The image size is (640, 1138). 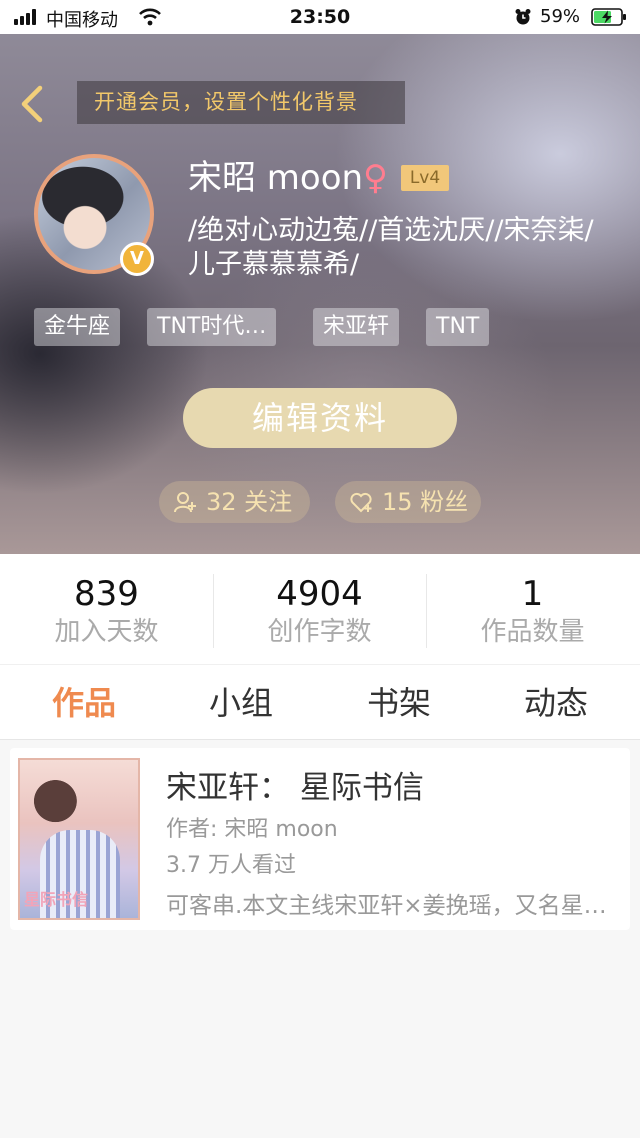 I want to click on stat-label: 加入天数, so click(x=106, y=632).